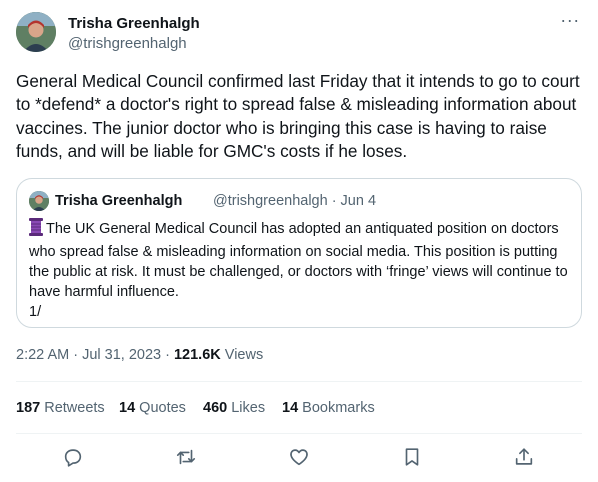  I want to click on bookmarks-label: Bookmarks, so click(338, 408).